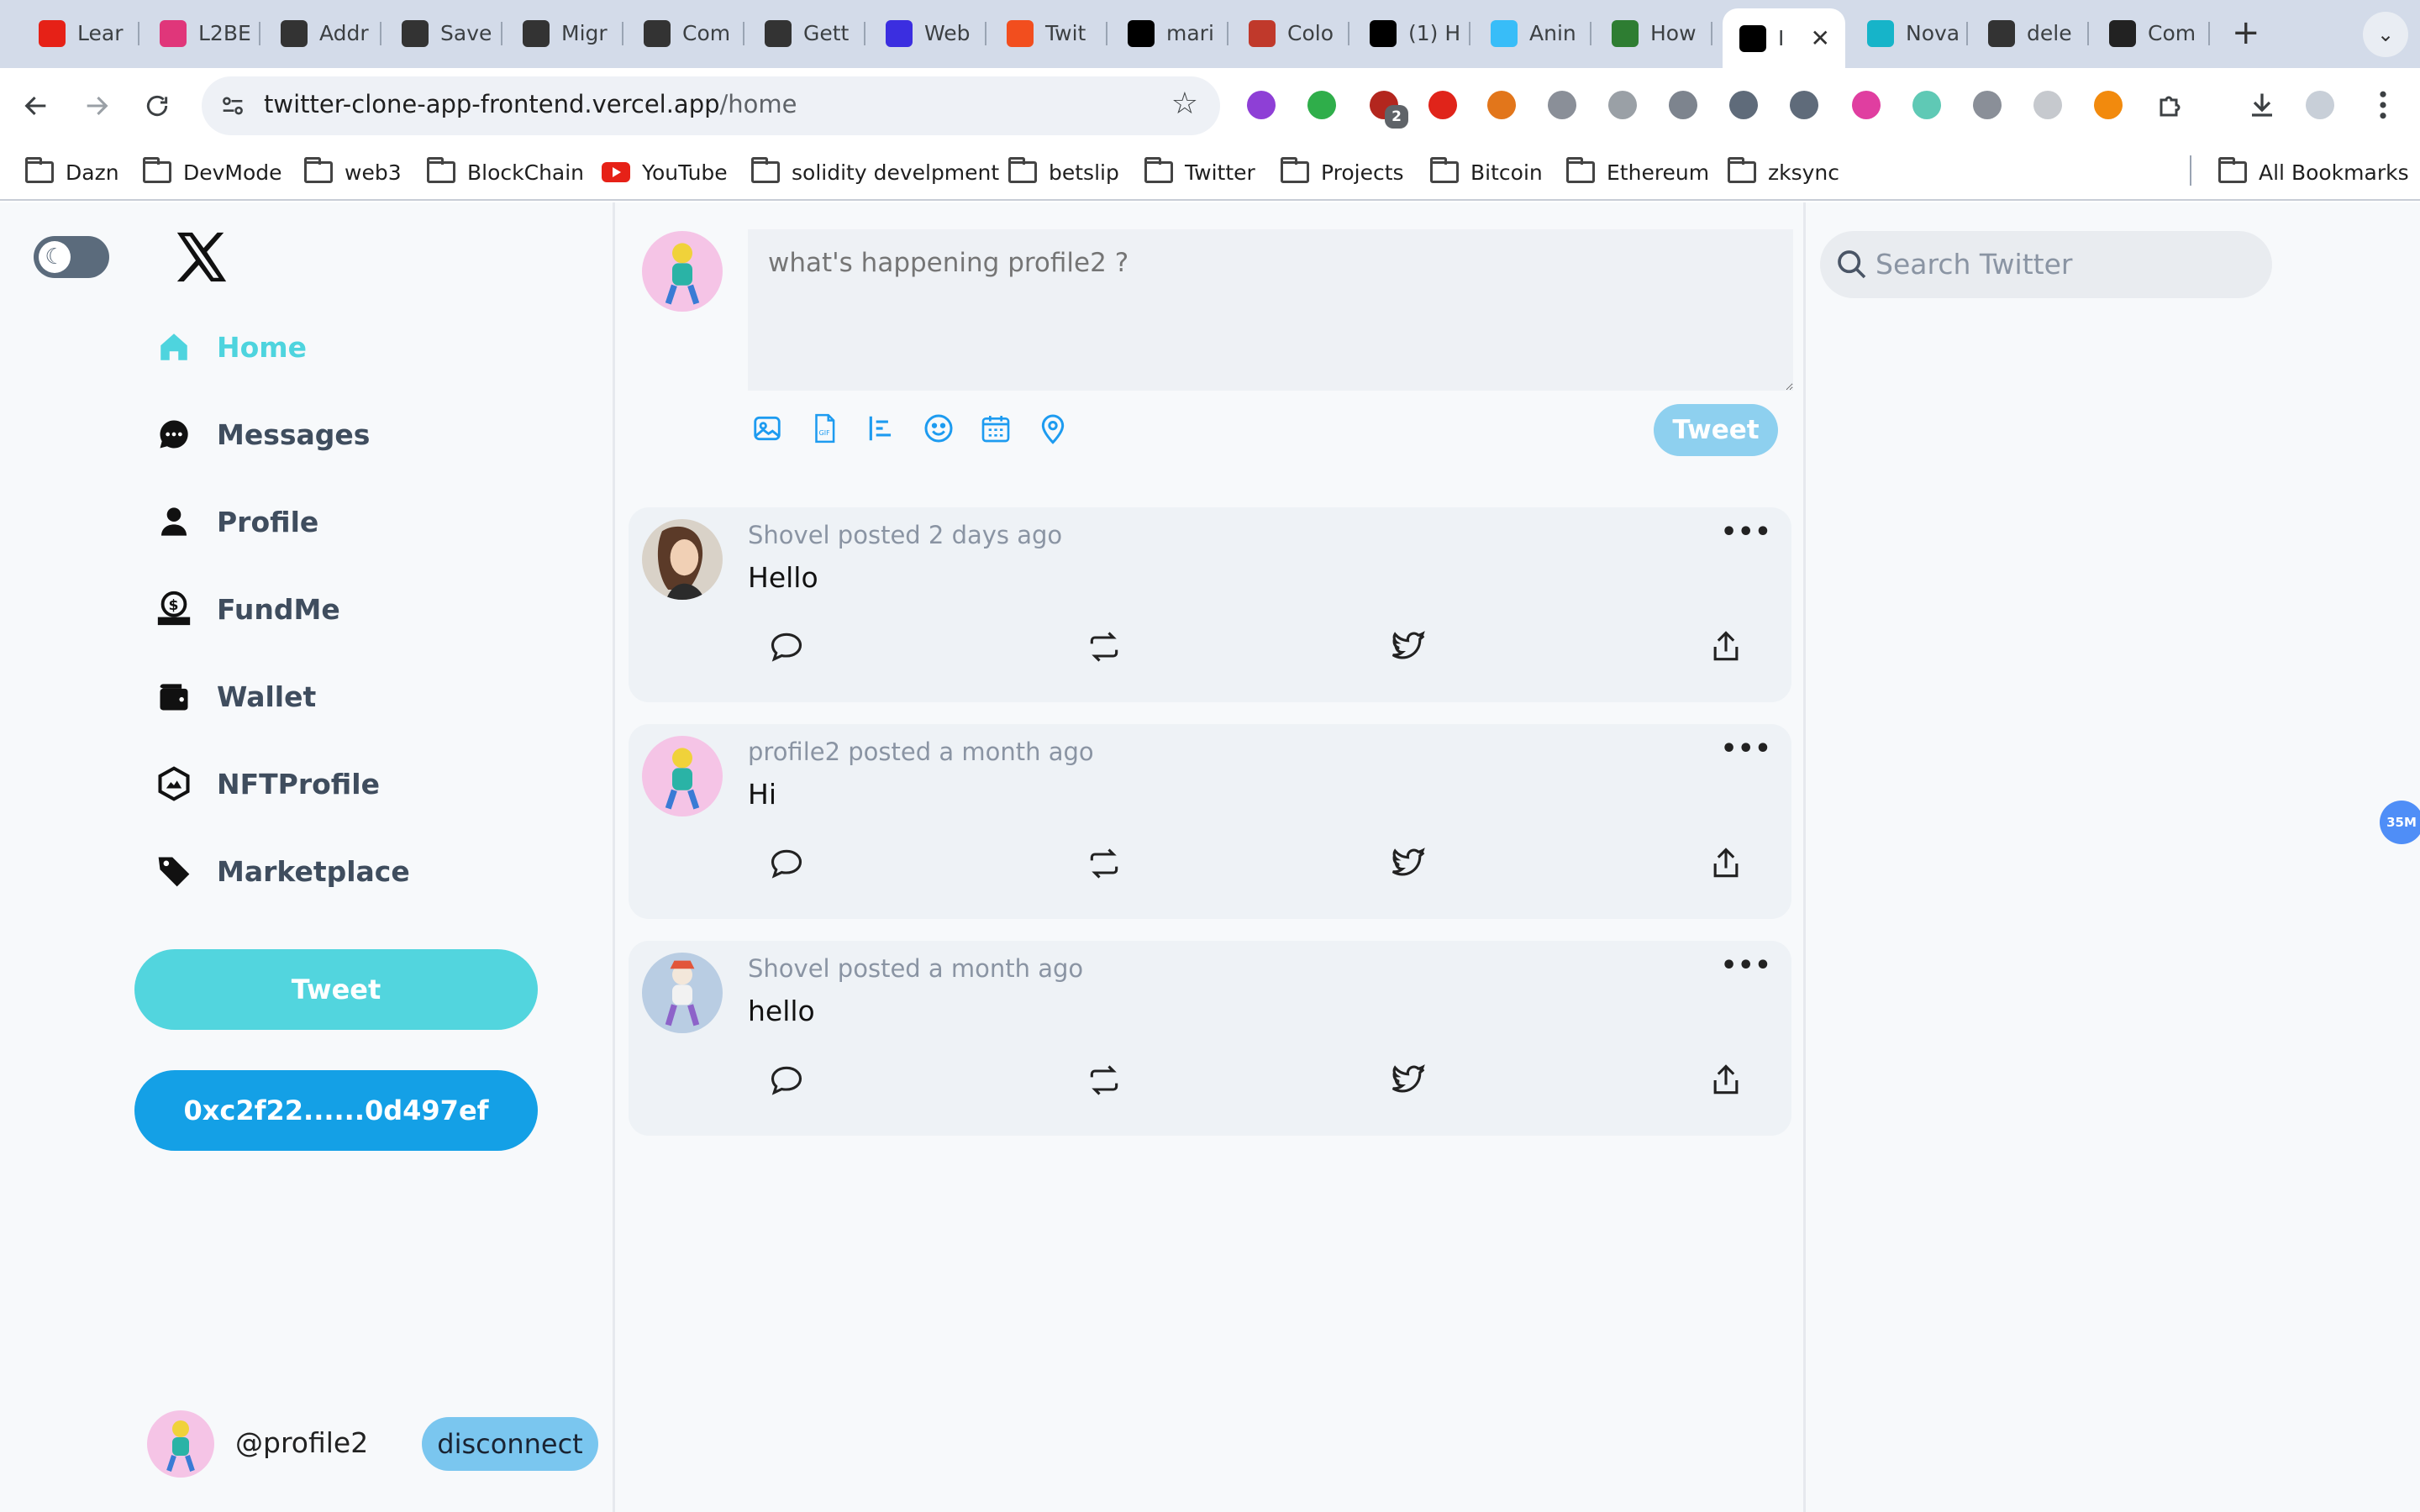 This screenshot has width=2420, height=1512. What do you see at coordinates (881, 428) in the screenshot?
I see `poll-icon` at bounding box center [881, 428].